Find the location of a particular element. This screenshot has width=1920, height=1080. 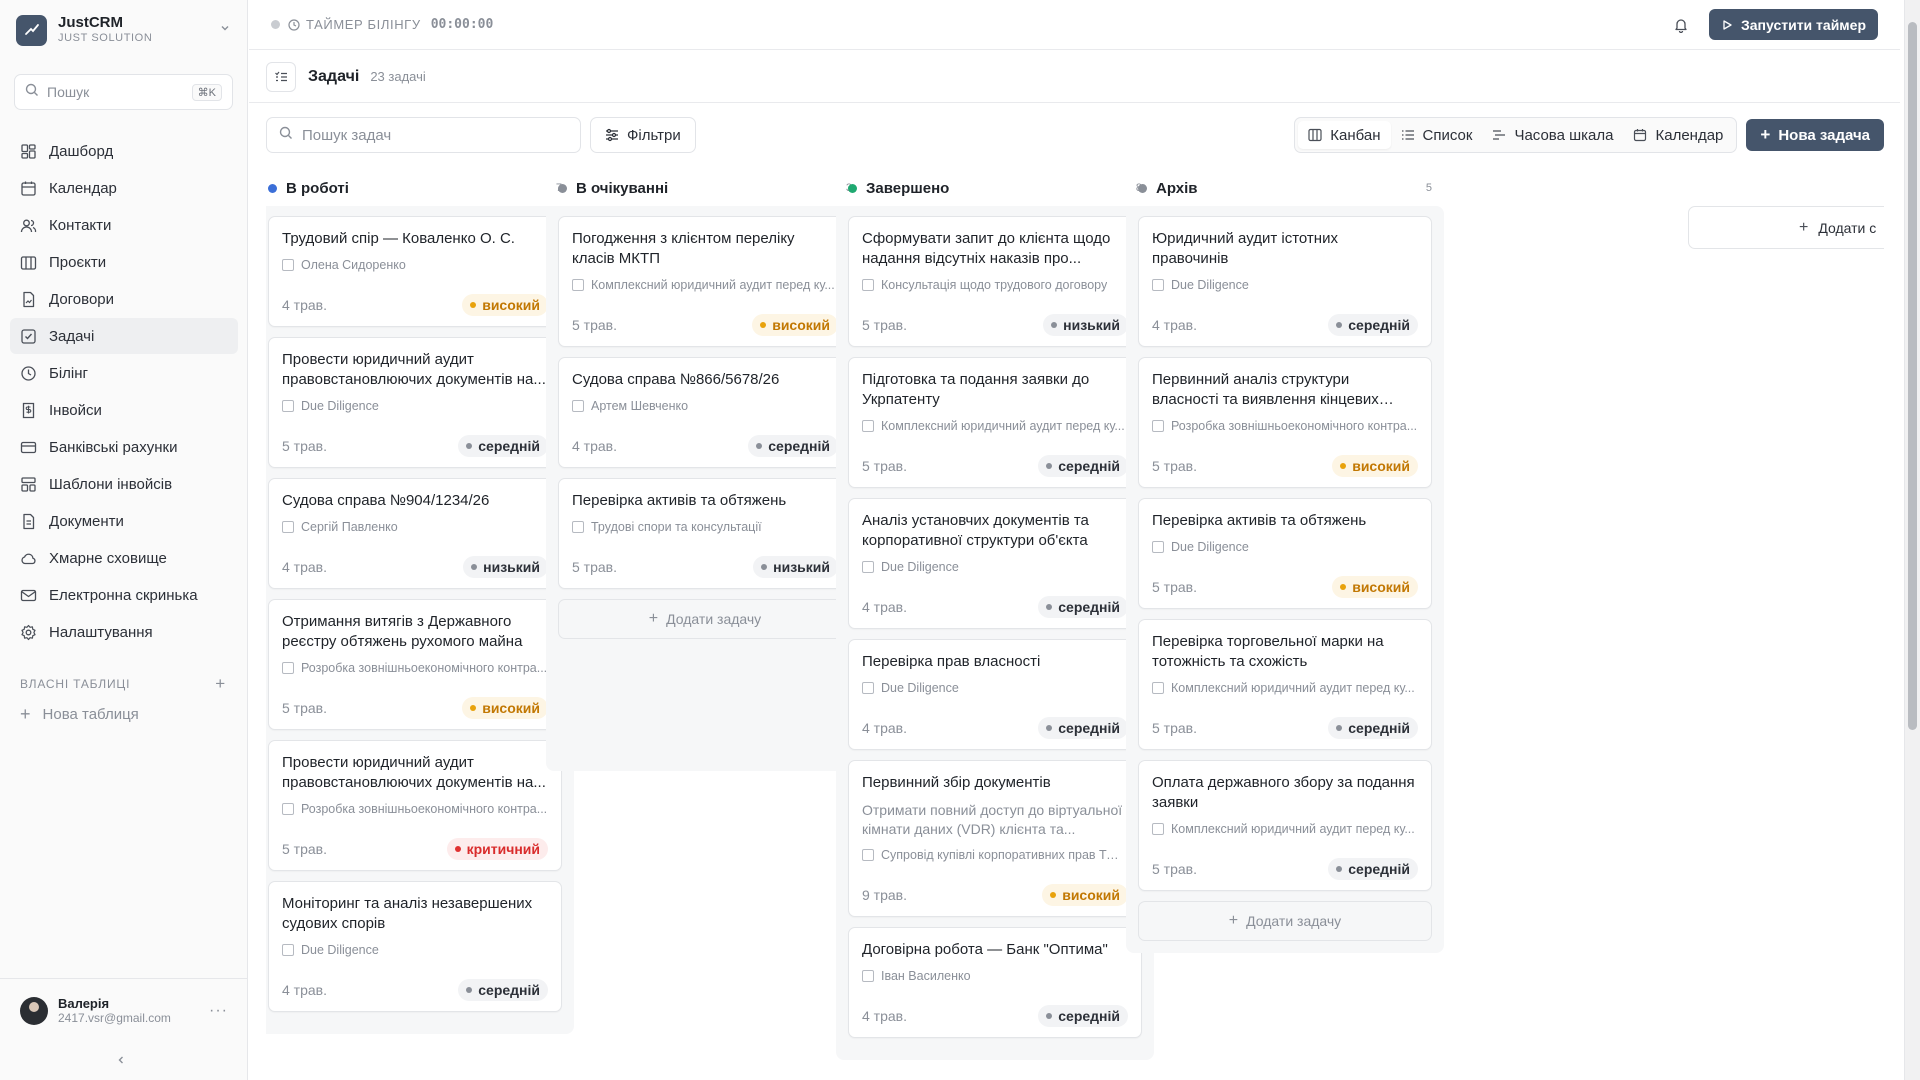

sidebar-item-label: Договори is located at coordinates (82, 299).